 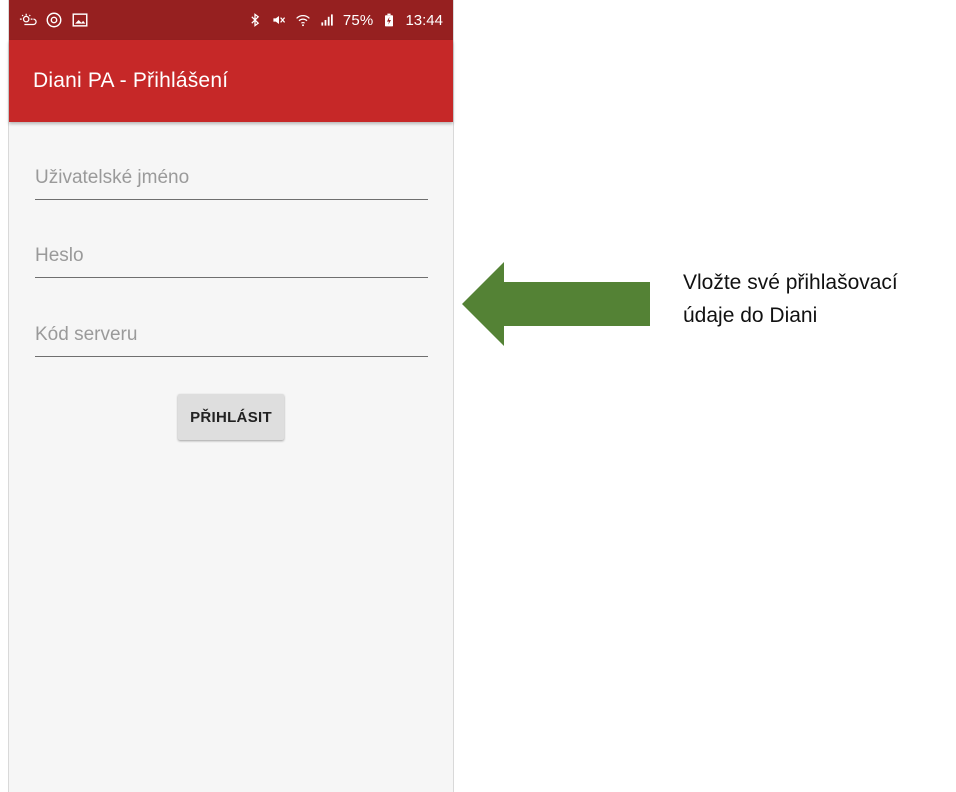 I want to click on username-input, so click(x=231, y=180).